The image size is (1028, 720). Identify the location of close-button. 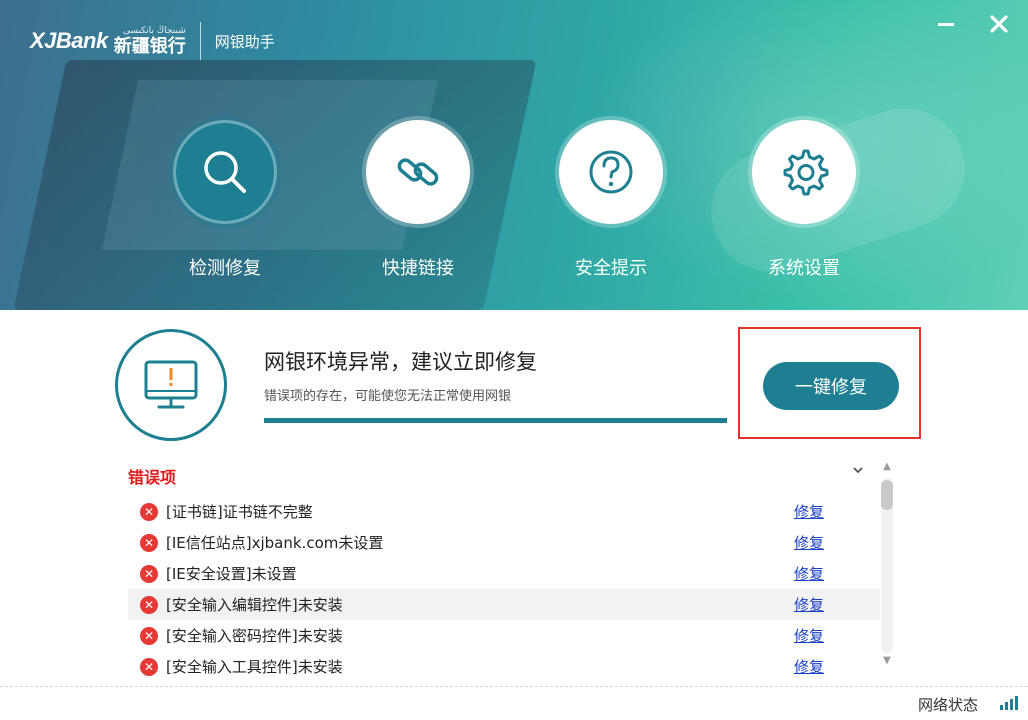
(999, 24).